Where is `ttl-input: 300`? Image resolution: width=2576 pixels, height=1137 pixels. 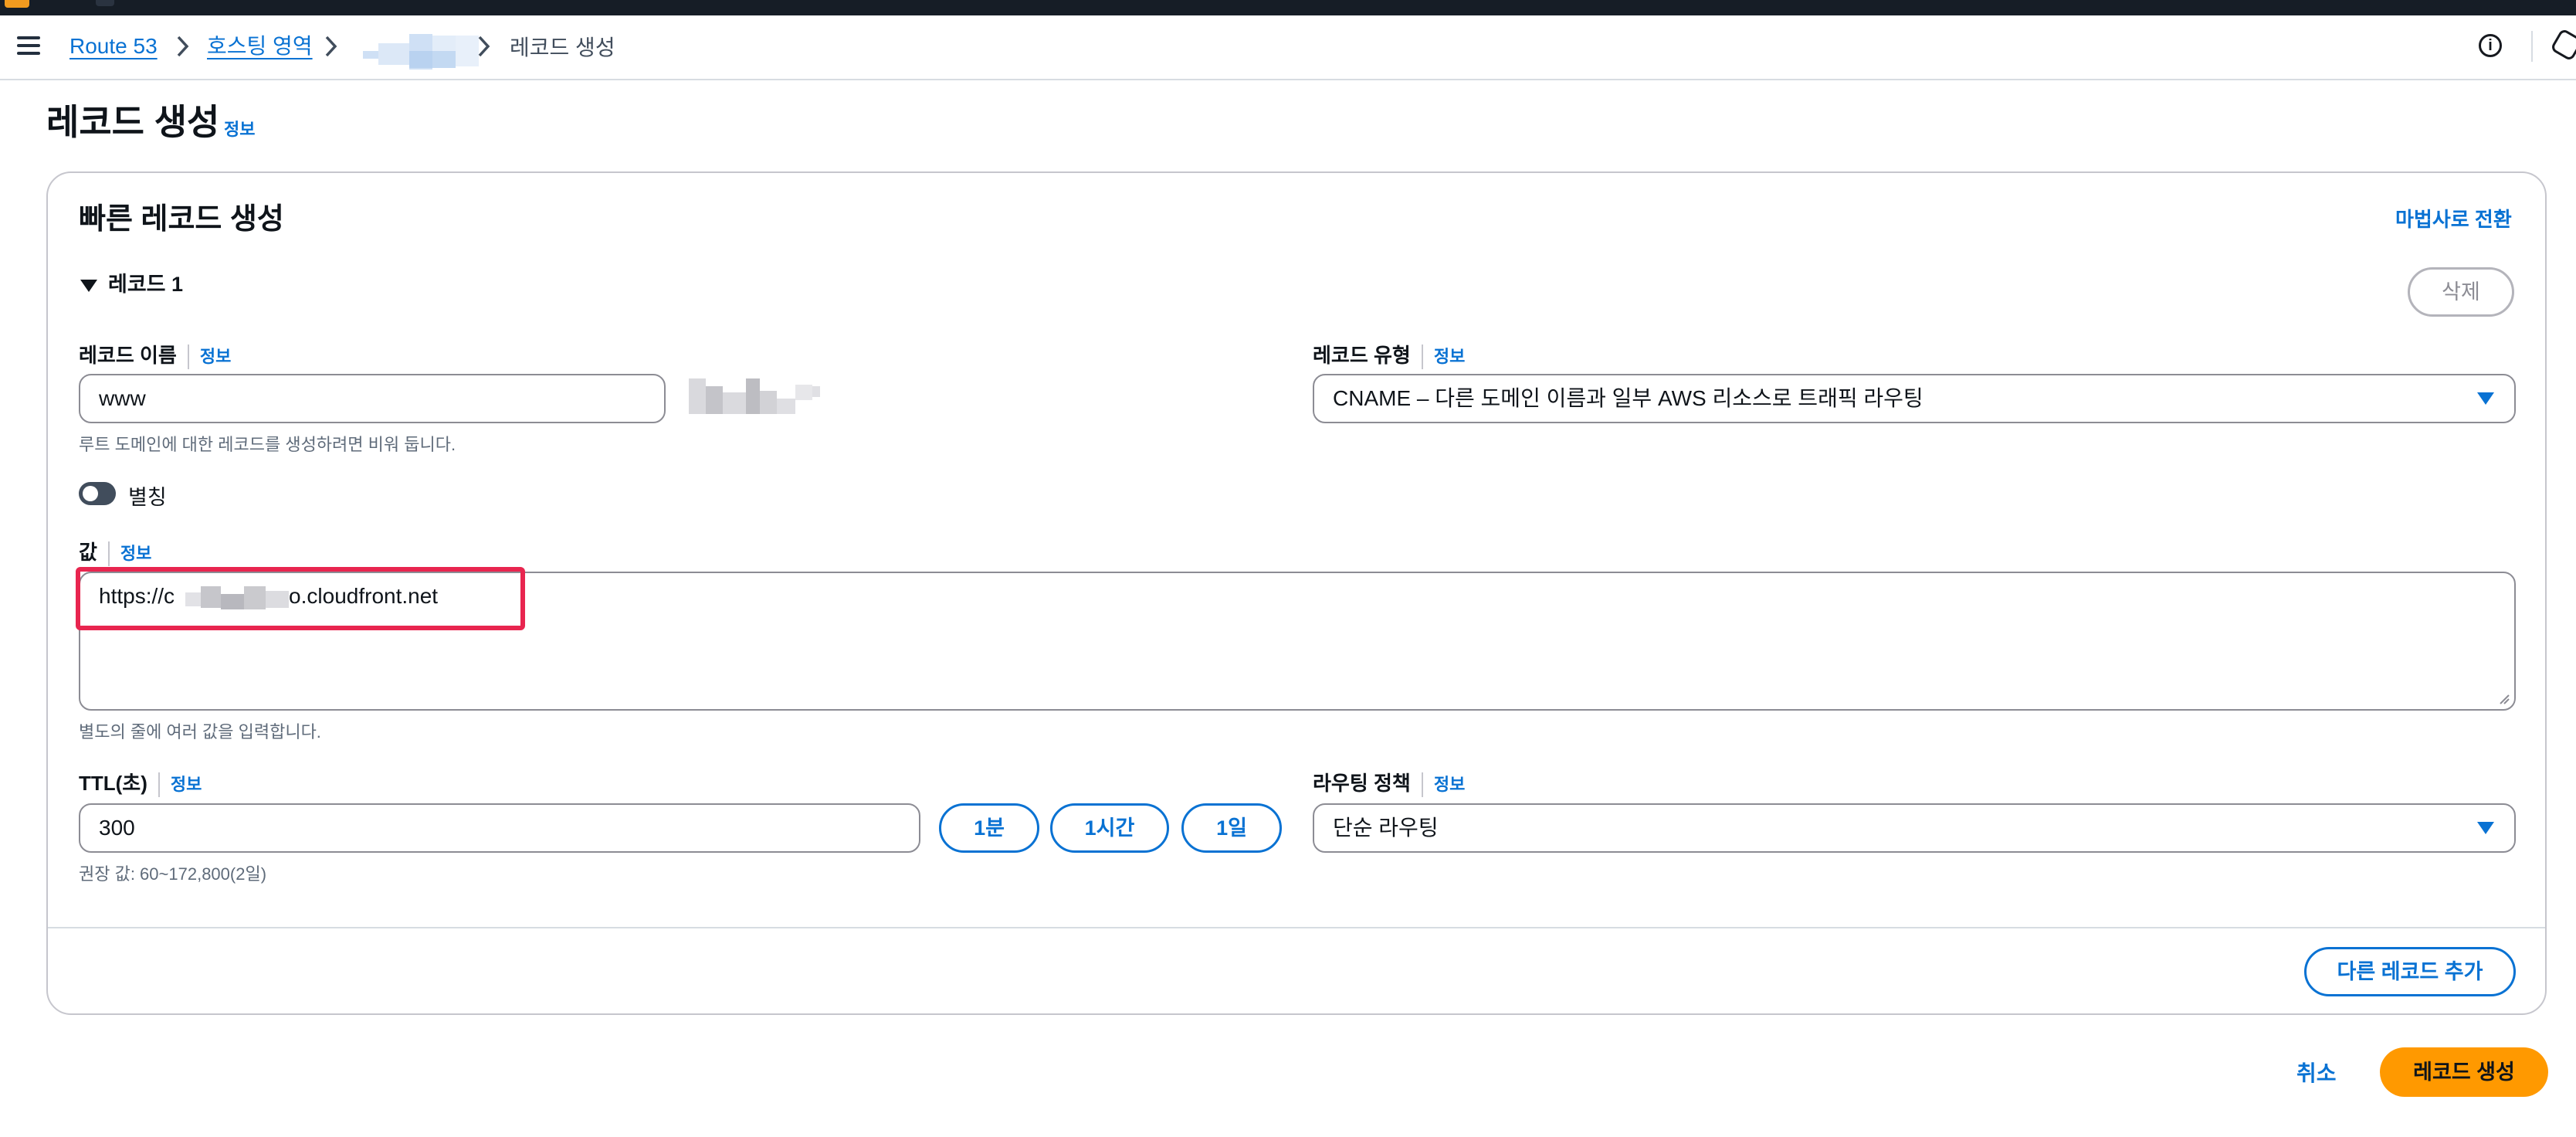
ttl-input: 300 is located at coordinates (499, 828).